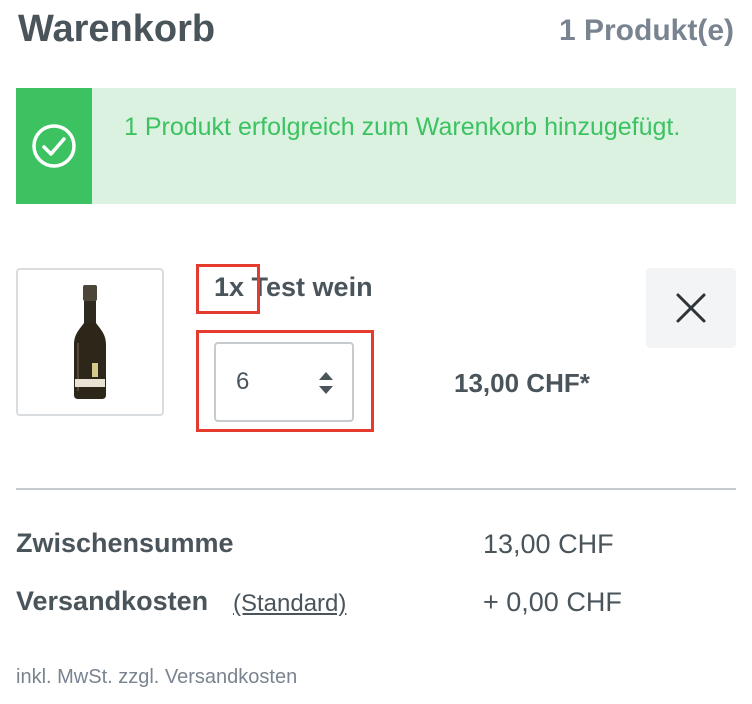 This screenshot has width=752, height=704. I want to click on remove-item-button, so click(691, 308).